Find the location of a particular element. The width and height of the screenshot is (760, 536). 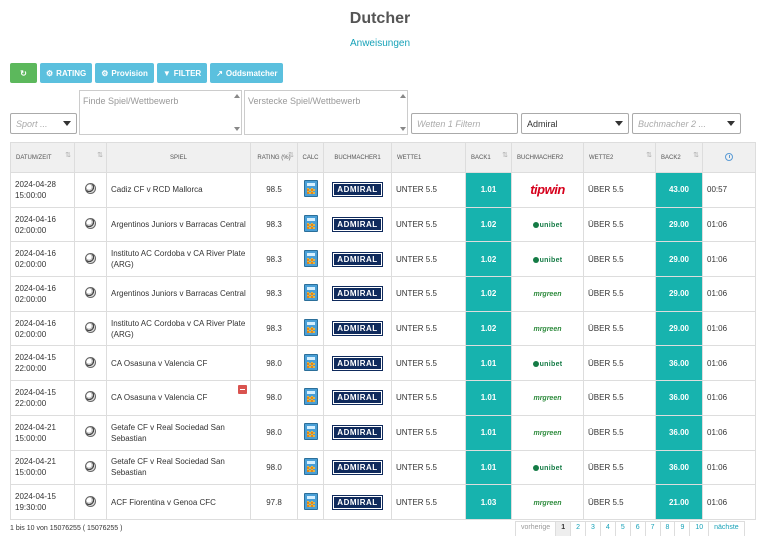

pagination-page: 7 is located at coordinates (652, 528).